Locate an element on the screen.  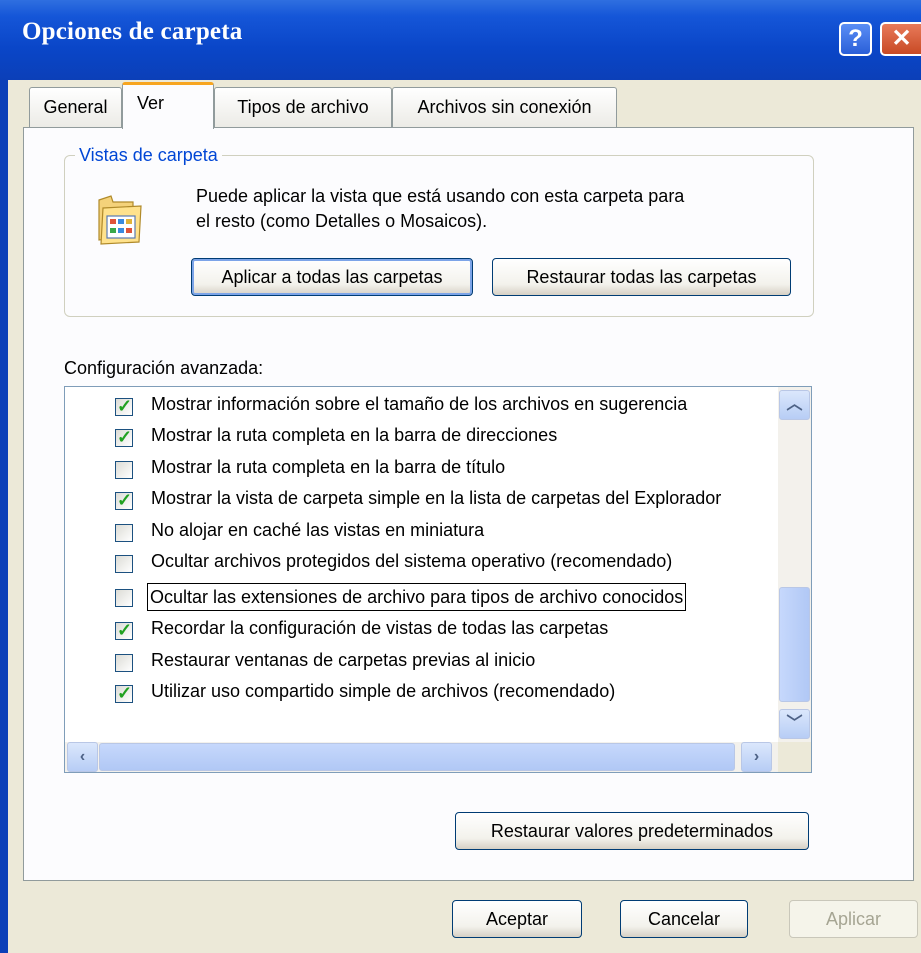
cancel-button: Cancelar is located at coordinates (684, 919).